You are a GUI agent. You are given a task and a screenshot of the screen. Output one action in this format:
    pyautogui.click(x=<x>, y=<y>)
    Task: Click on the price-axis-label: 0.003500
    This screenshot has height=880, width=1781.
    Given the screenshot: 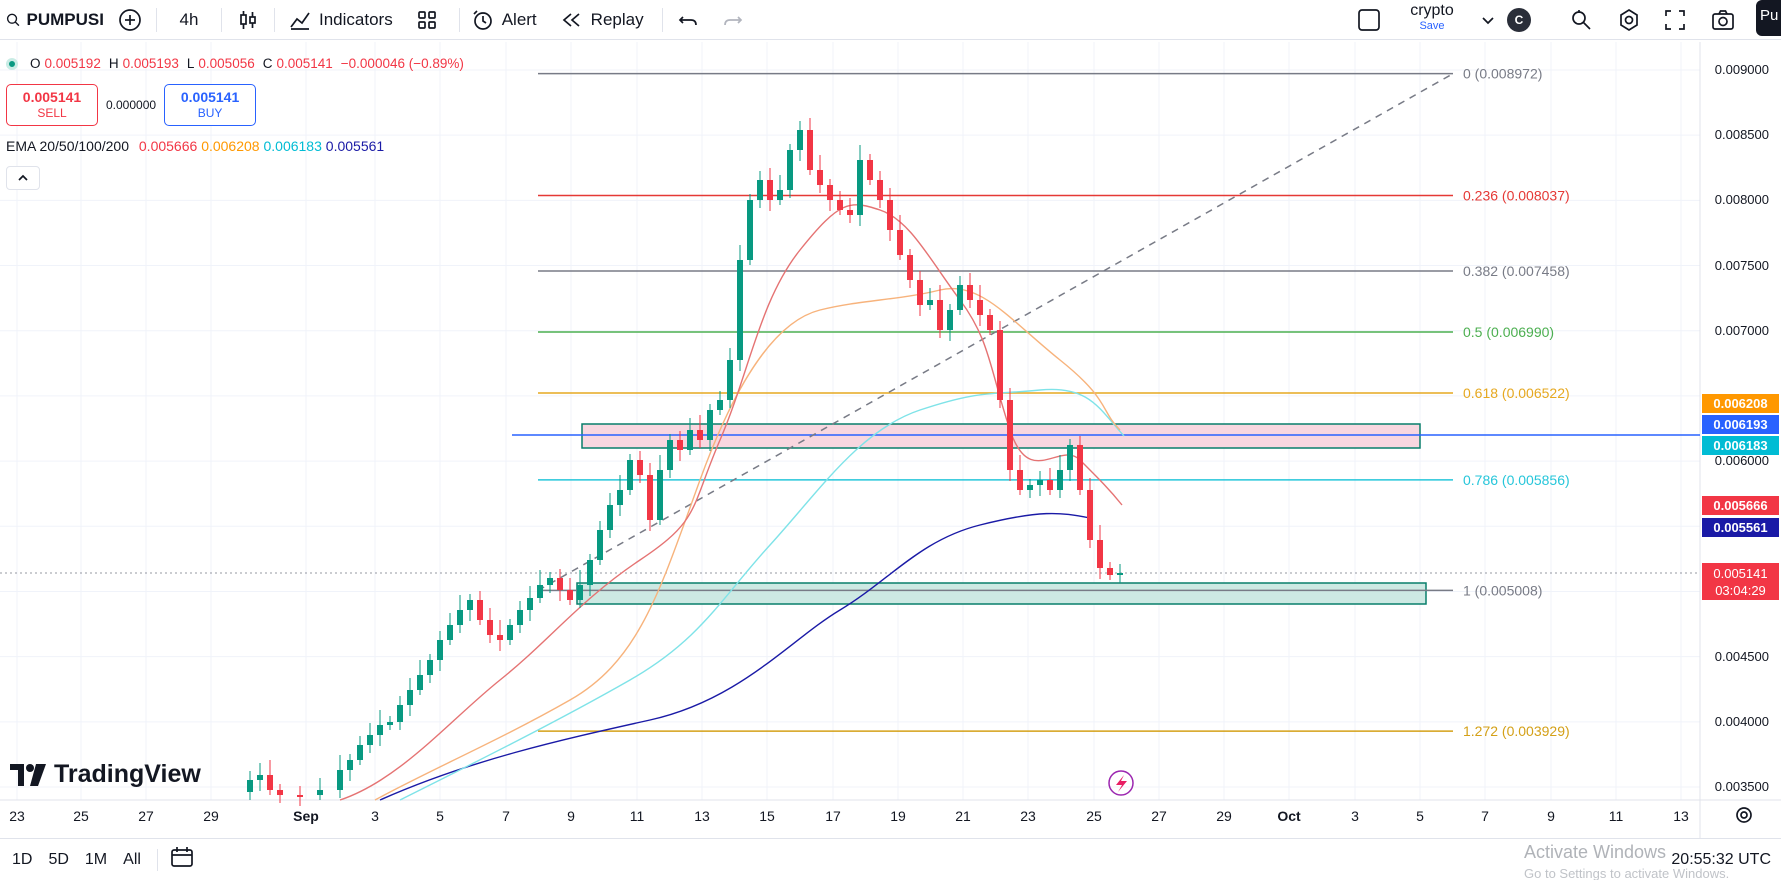 What is the action you would take?
    pyautogui.click(x=1741, y=786)
    